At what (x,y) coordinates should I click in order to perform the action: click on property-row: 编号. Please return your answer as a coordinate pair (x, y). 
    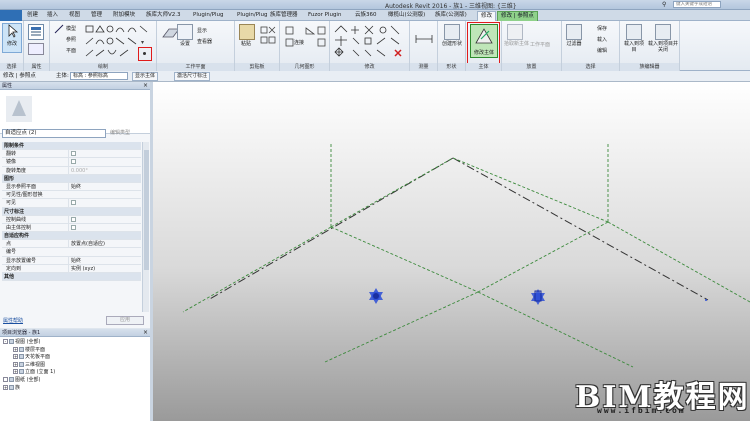
    Looking at the image, I should click on (71, 252).